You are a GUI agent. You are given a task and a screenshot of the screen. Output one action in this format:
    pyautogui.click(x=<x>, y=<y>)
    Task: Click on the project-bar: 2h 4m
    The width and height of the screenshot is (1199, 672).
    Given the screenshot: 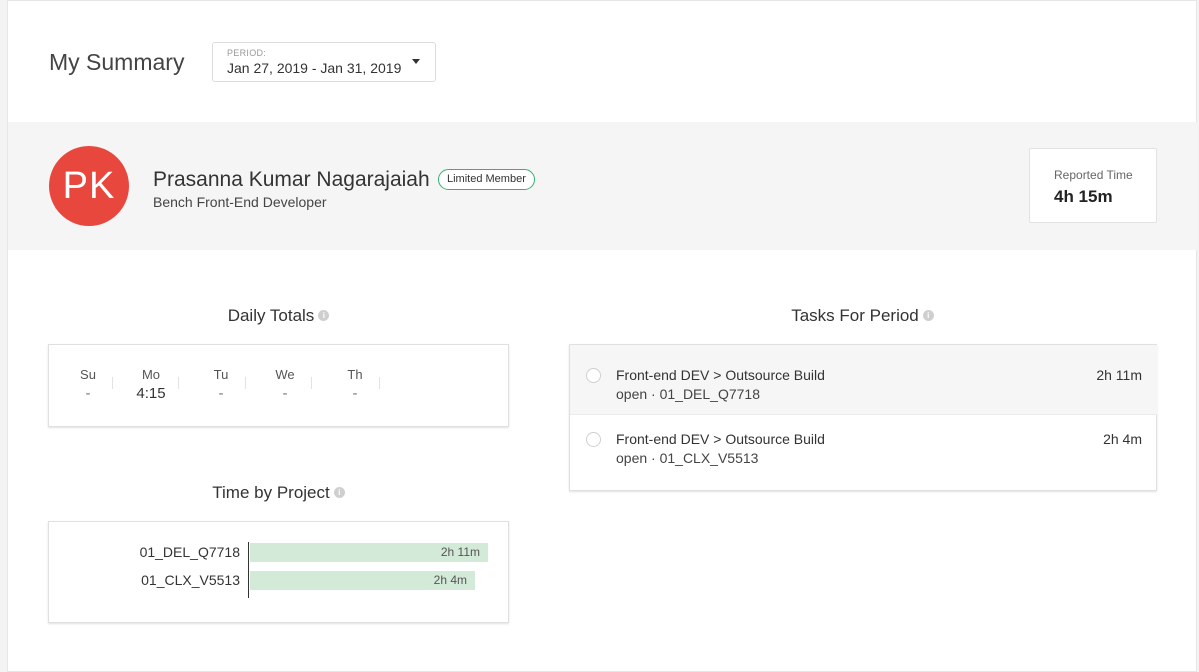 What is the action you would take?
    pyautogui.click(x=362, y=580)
    